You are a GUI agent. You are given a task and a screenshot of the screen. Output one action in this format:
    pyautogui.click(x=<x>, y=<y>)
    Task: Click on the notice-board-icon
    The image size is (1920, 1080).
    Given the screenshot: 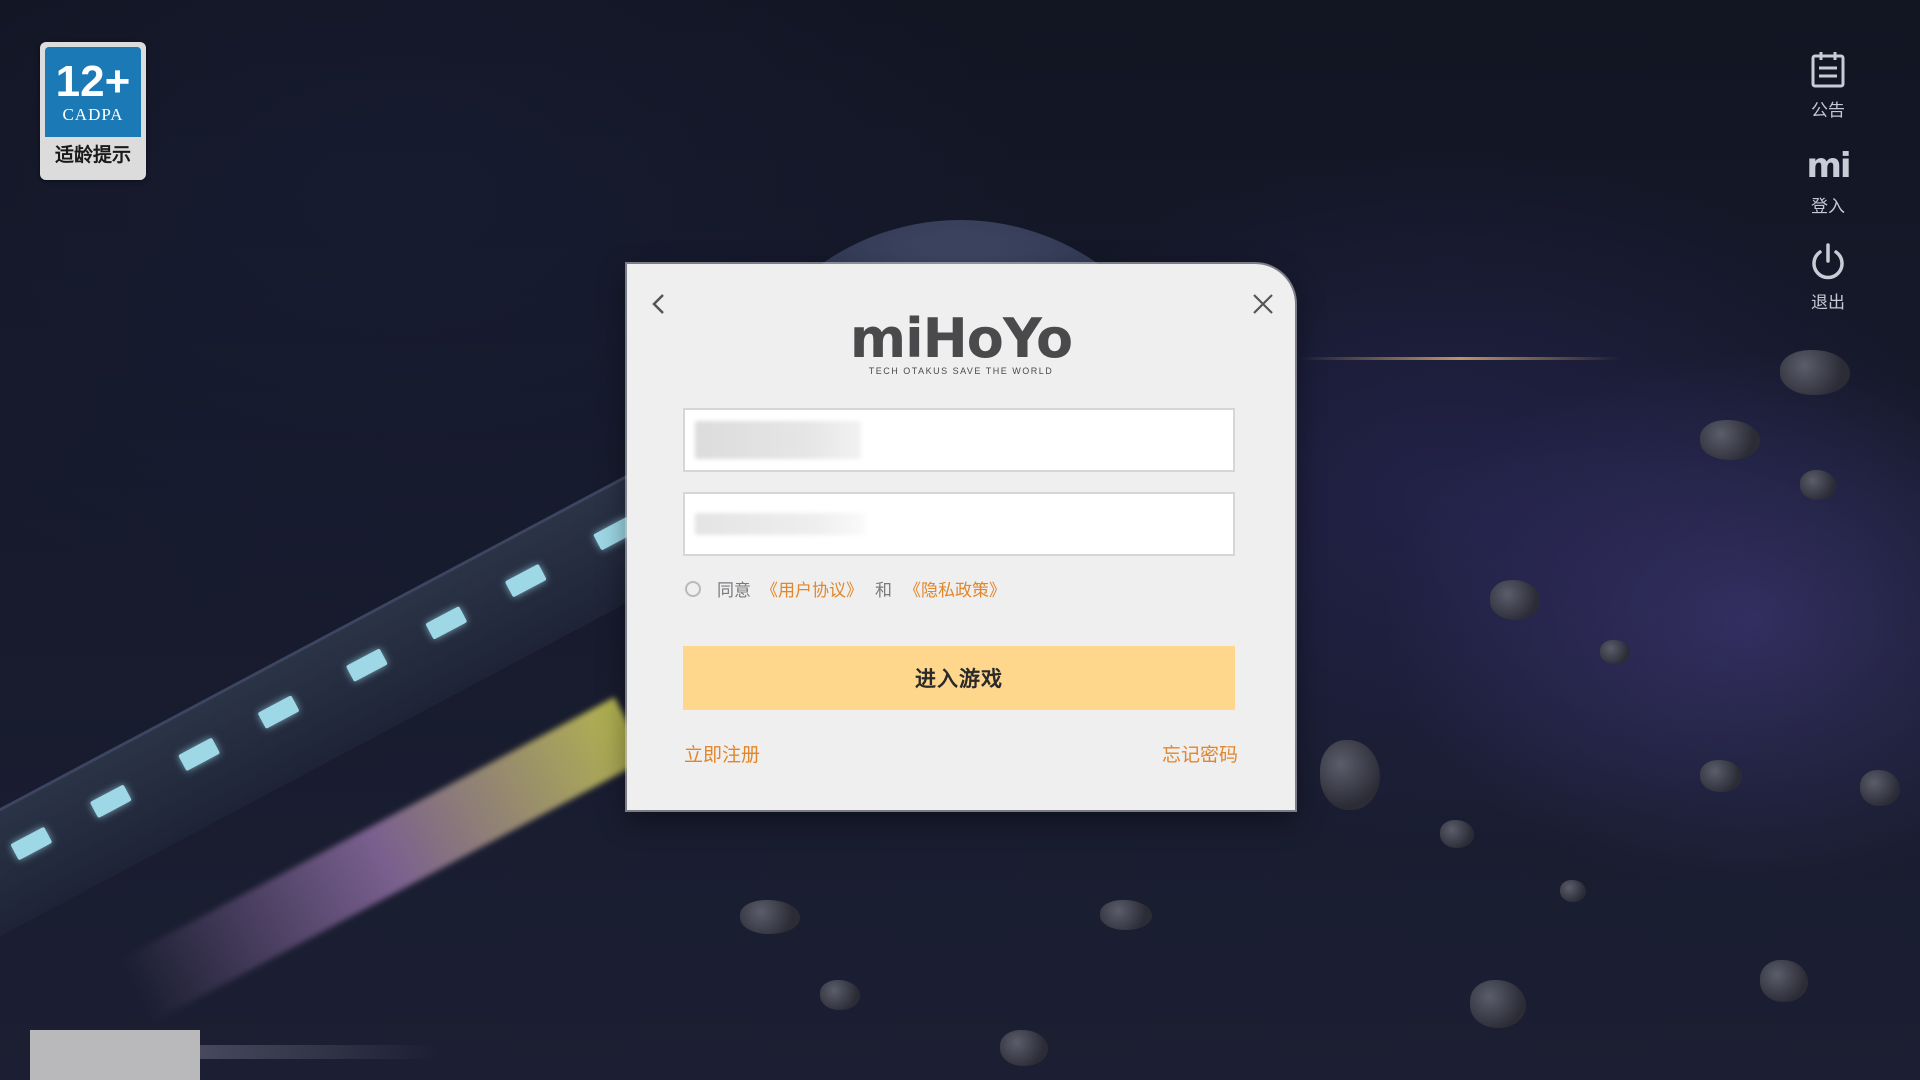 What is the action you would take?
    pyautogui.click(x=1828, y=70)
    